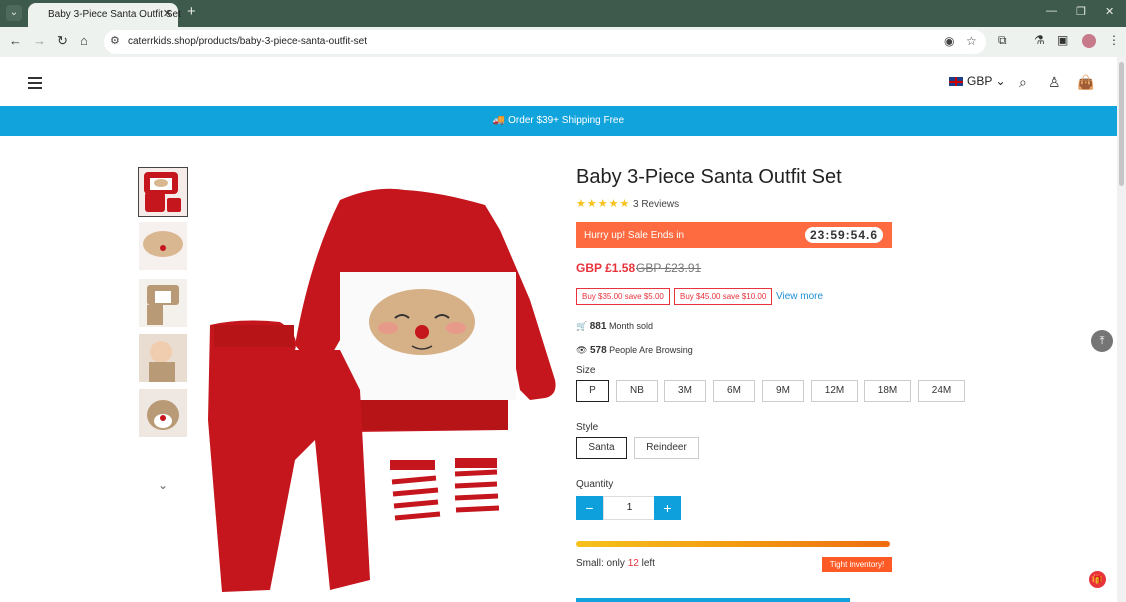  What do you see at coordinates (163, 485) in the screenshot?
I see `thumbnails-chevron-down-icon: ⌄` at bounding box center [163, 485].